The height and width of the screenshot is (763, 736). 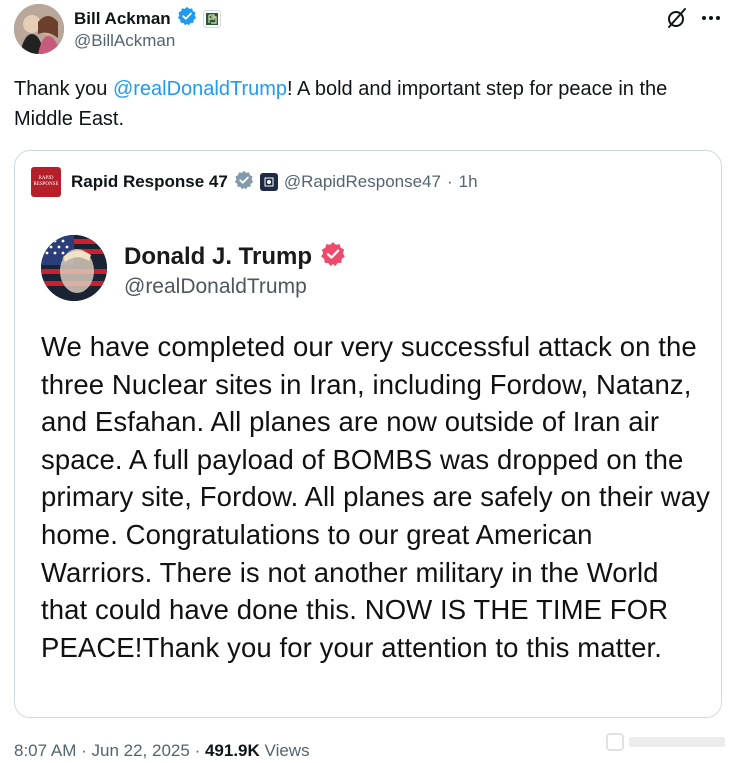 I want to click on government-badge-icon, so click(x=268, y=182).